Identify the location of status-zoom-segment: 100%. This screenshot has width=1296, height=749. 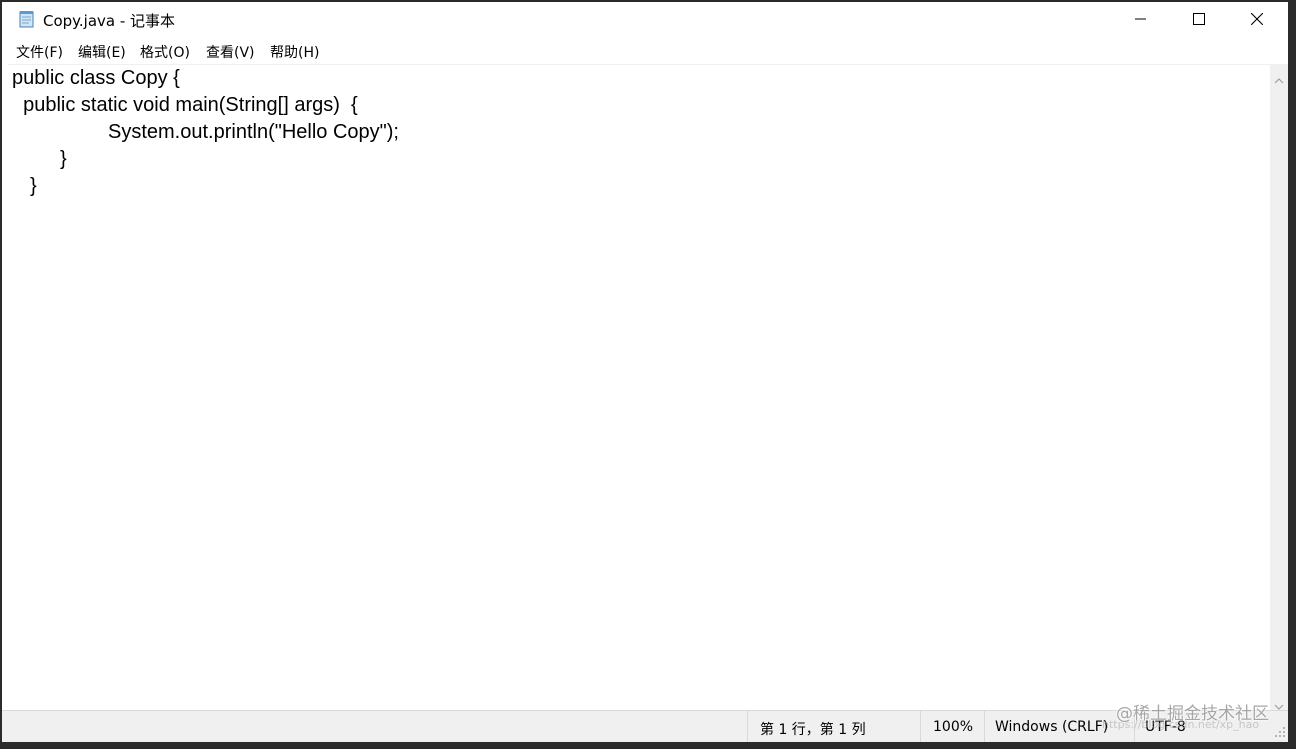
(952, 726).